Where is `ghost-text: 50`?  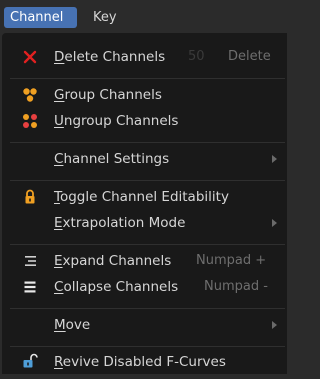
ghost-text: 50 is located at coordinates (196, 56).